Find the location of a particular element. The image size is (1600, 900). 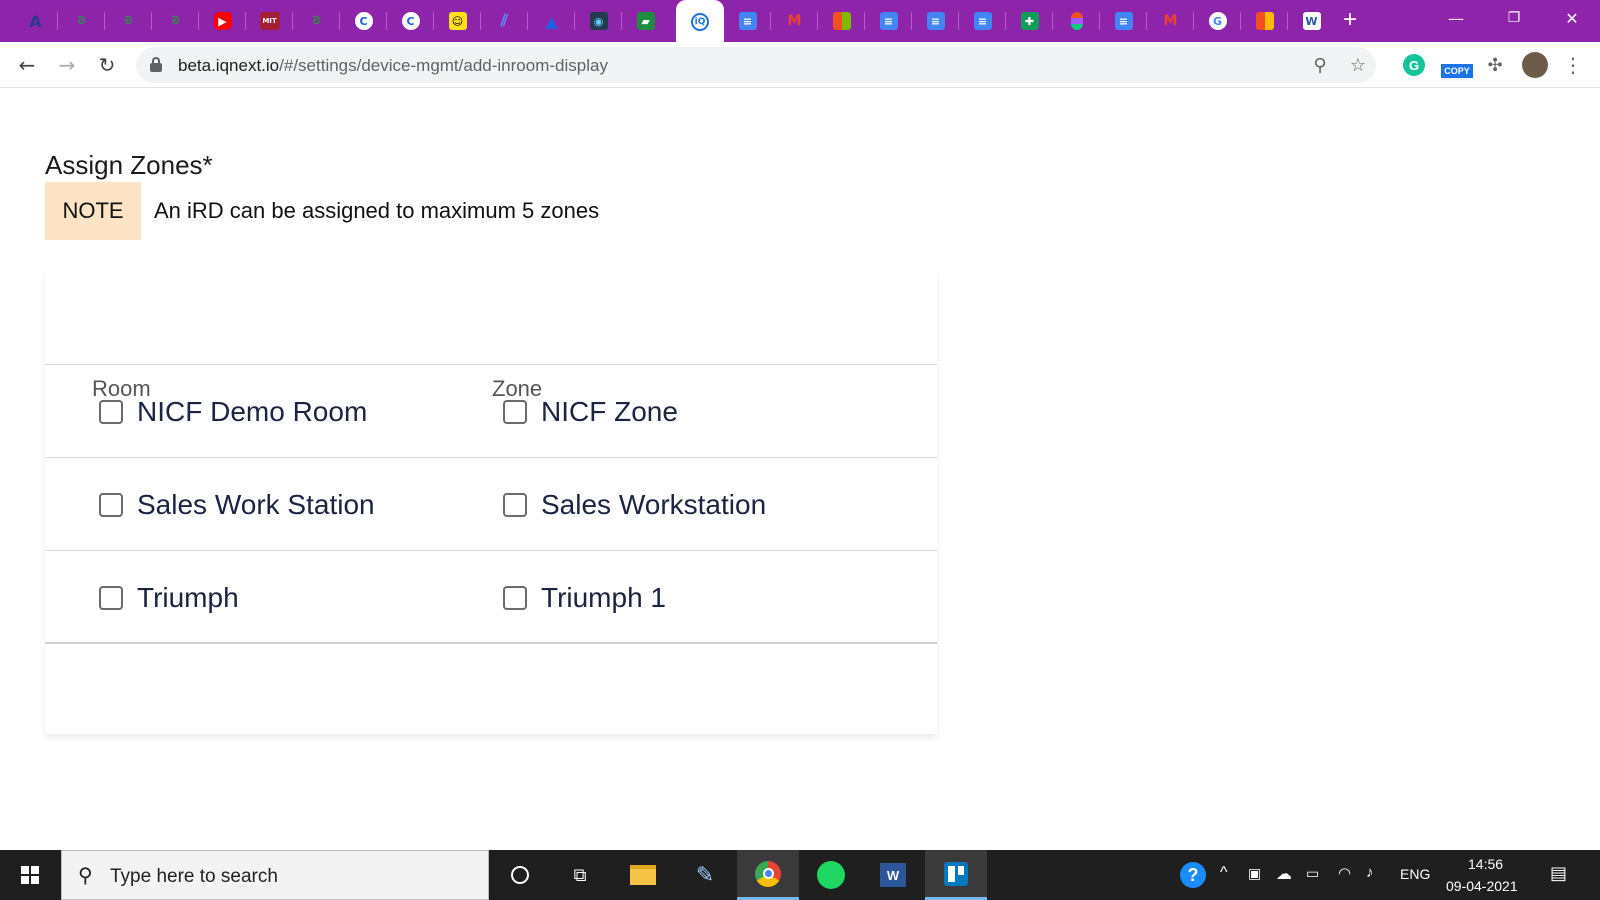

microsoft-icon is located at coordinates (1264, 21).